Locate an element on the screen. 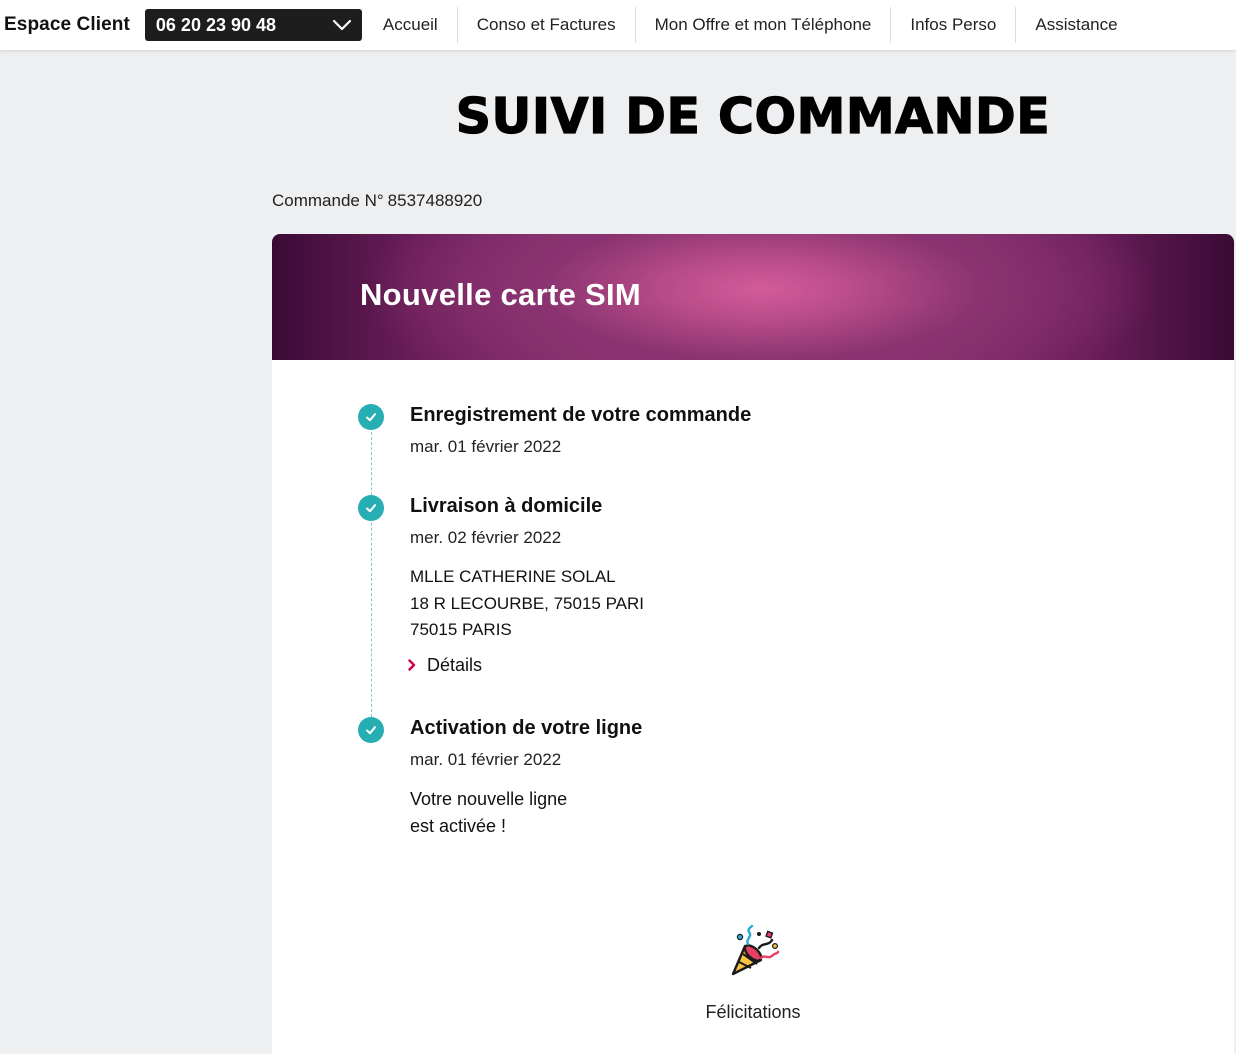  address-city: 75015 PARIS is located at coordinates (461, 629).